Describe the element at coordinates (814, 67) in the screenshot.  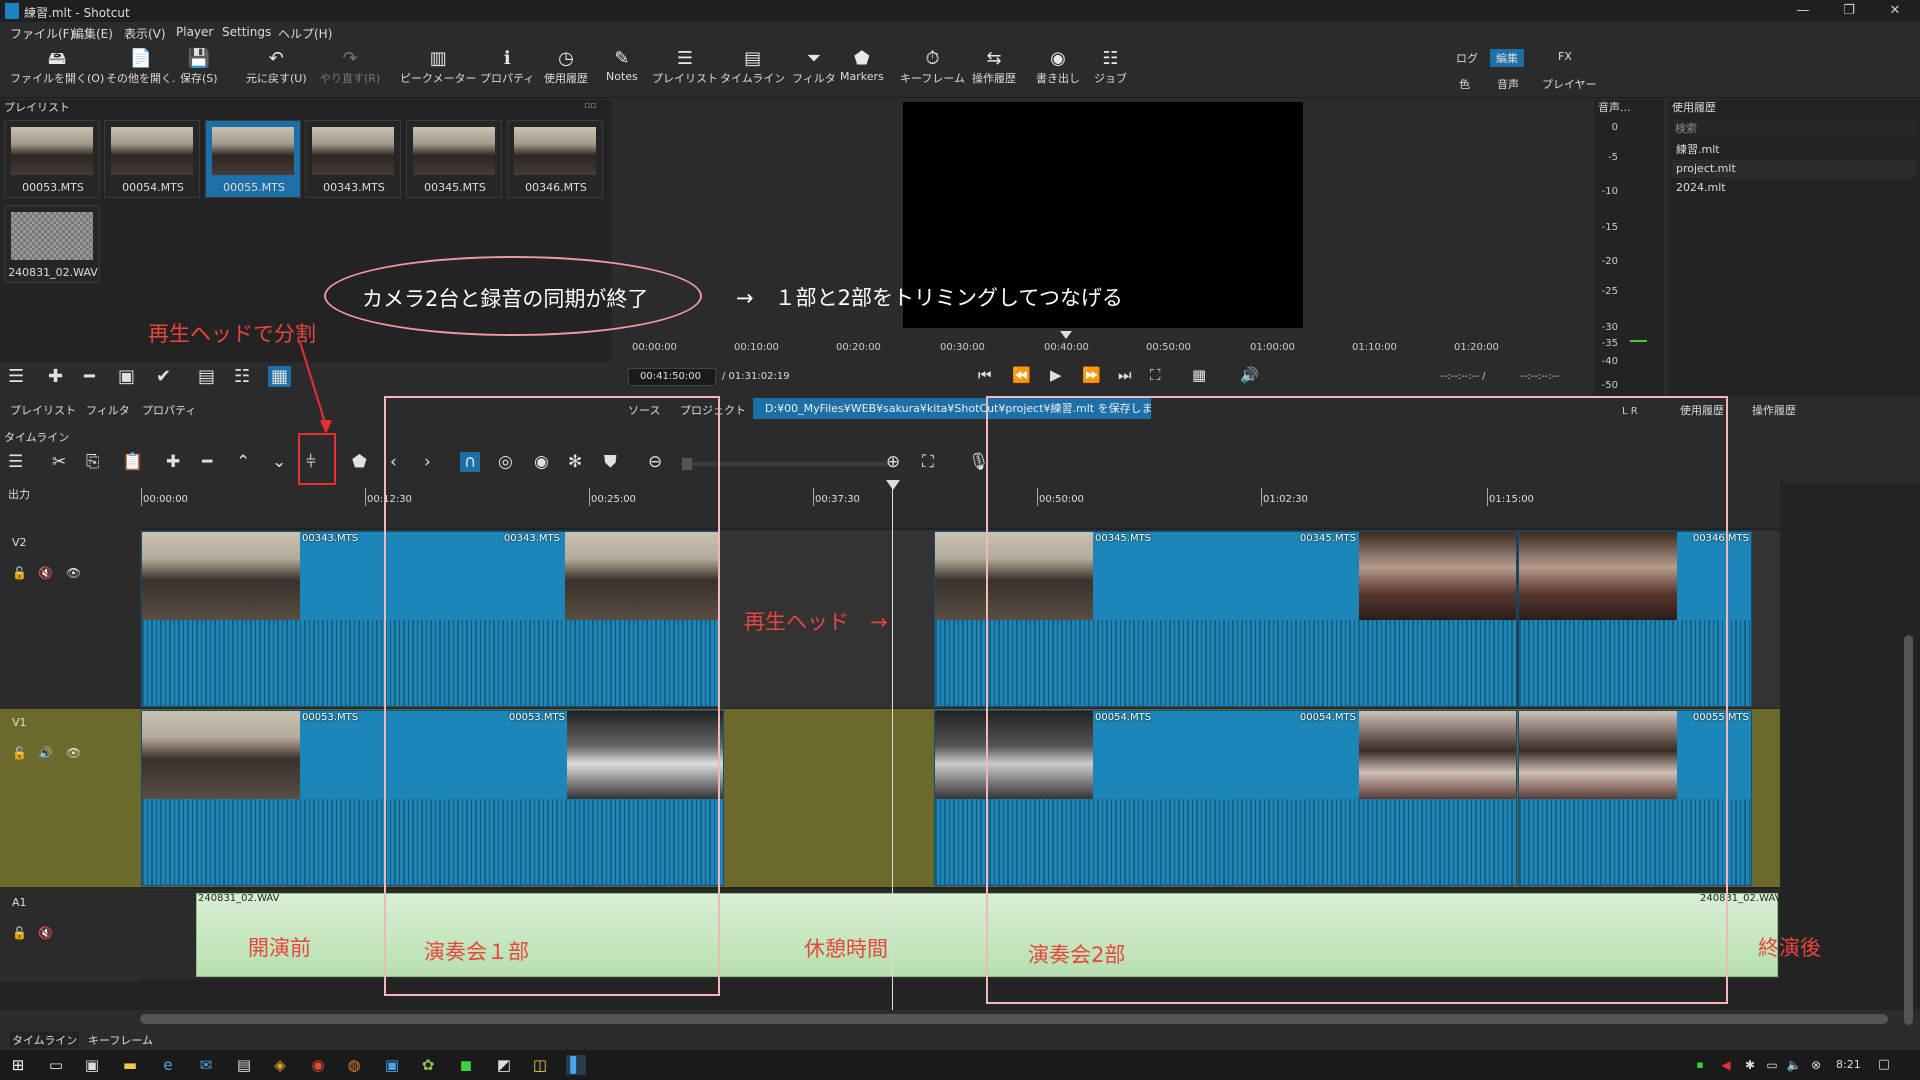
I see `filter-button: ⏷ フィルタ` at that location.